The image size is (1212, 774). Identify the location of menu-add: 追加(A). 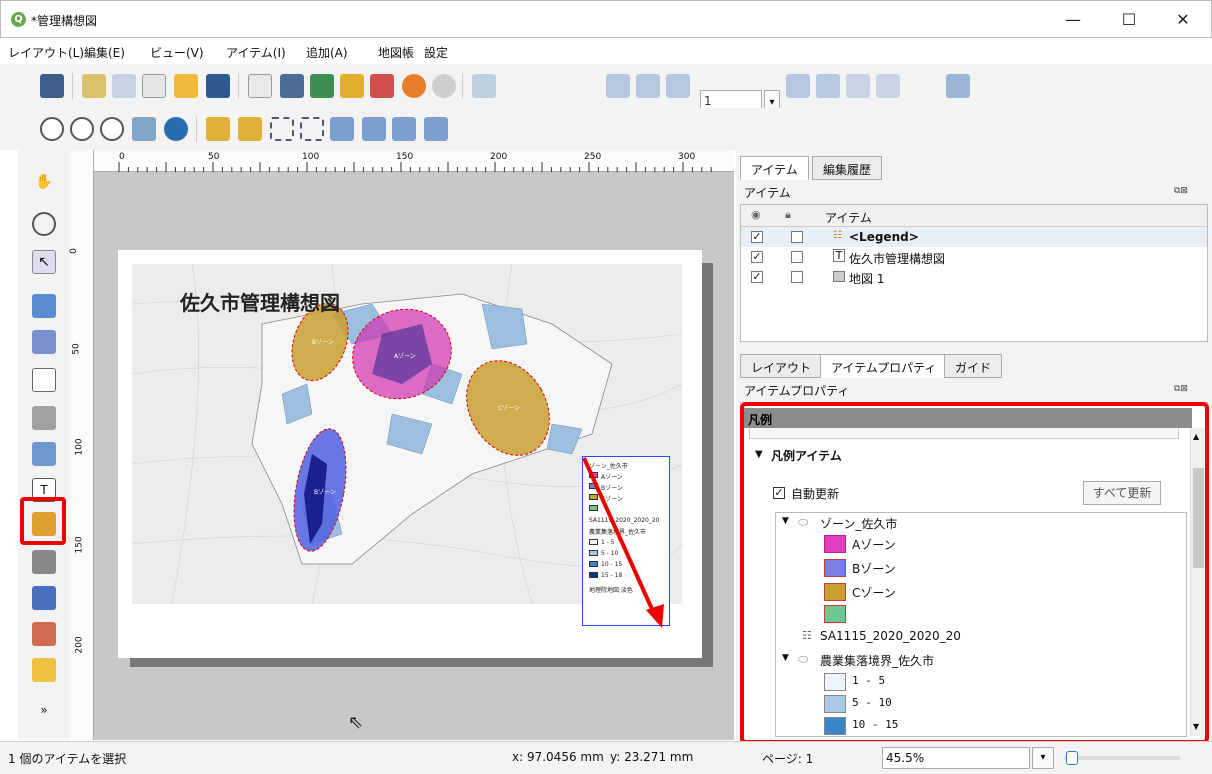
(327, 52).